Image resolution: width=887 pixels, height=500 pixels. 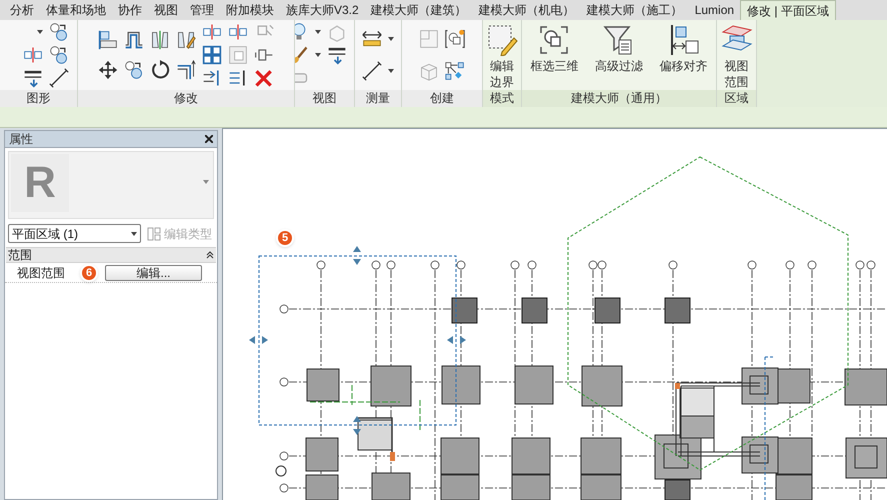 What do you see at coordinates (736, 57) in the screenshot?
I see `ribbon-tool-button: 视图范围` at bounding box center [736, 57].